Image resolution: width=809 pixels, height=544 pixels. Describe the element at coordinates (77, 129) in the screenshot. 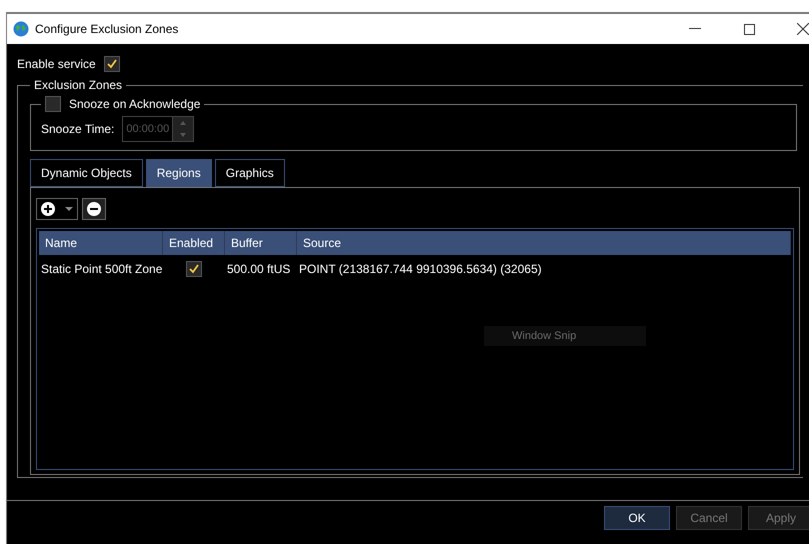

I see `snooze-time-label: Snooze Time:` at that location.